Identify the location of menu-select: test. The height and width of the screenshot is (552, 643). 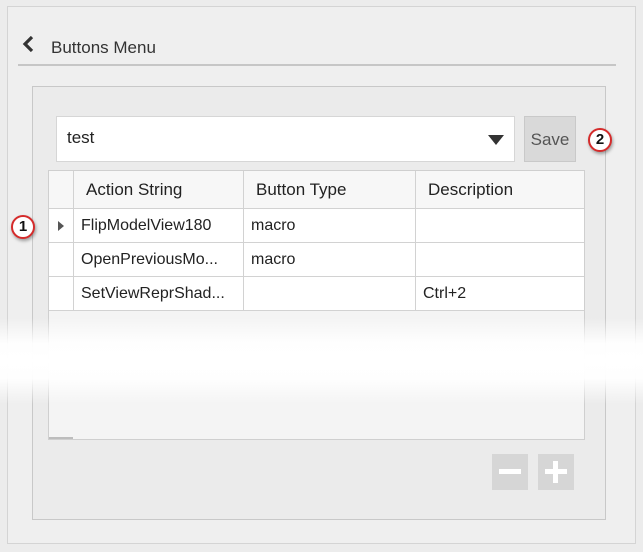
(285, 139).